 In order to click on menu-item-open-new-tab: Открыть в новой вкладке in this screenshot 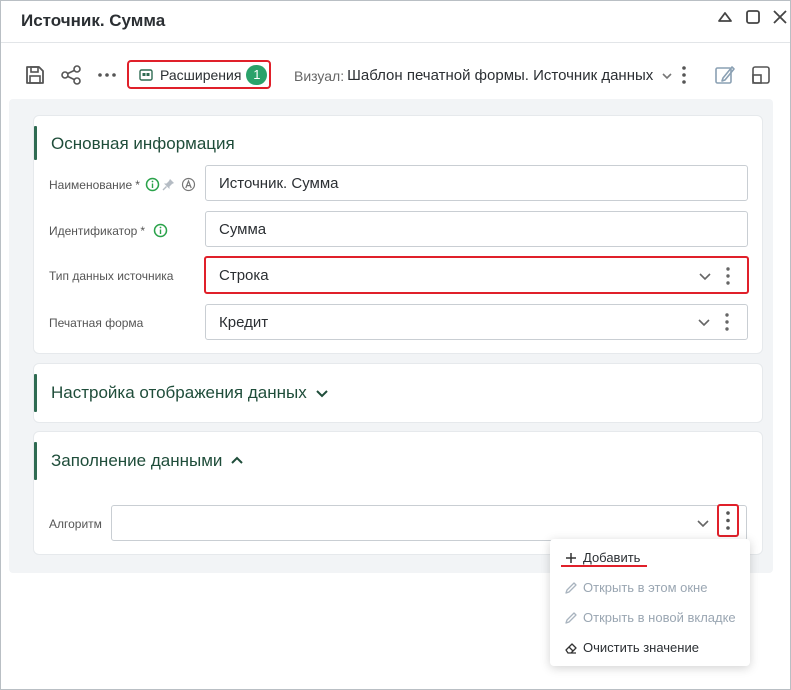, I will do `click(650, 617)`.